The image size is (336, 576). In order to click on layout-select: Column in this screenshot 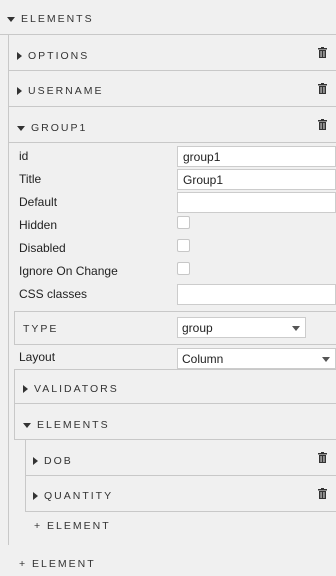, I will do `click(256, 358)`.